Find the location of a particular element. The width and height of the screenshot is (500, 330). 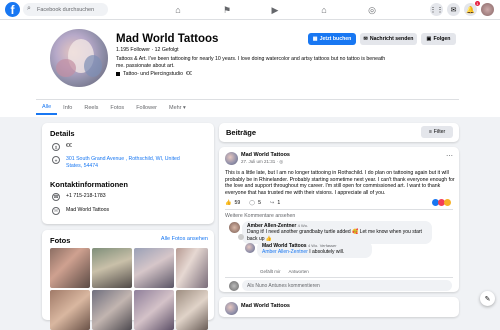

messenger-name: Mad World Tattoos is located at coordinates (87, 210).